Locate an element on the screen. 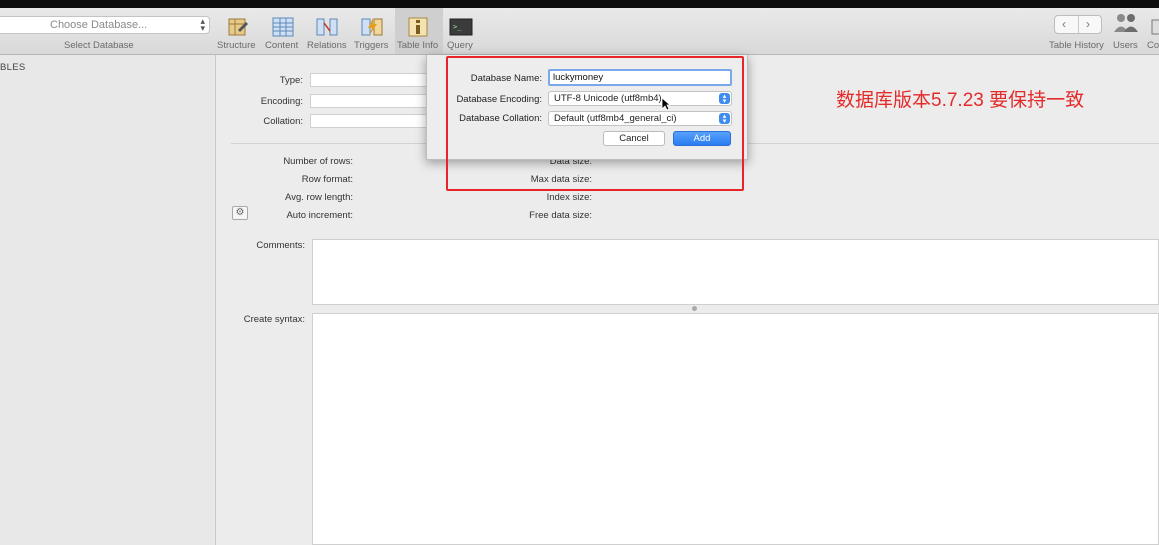 The image size is (1159, 545). index-size-label: Index size: is located at coordinates (569, 197).